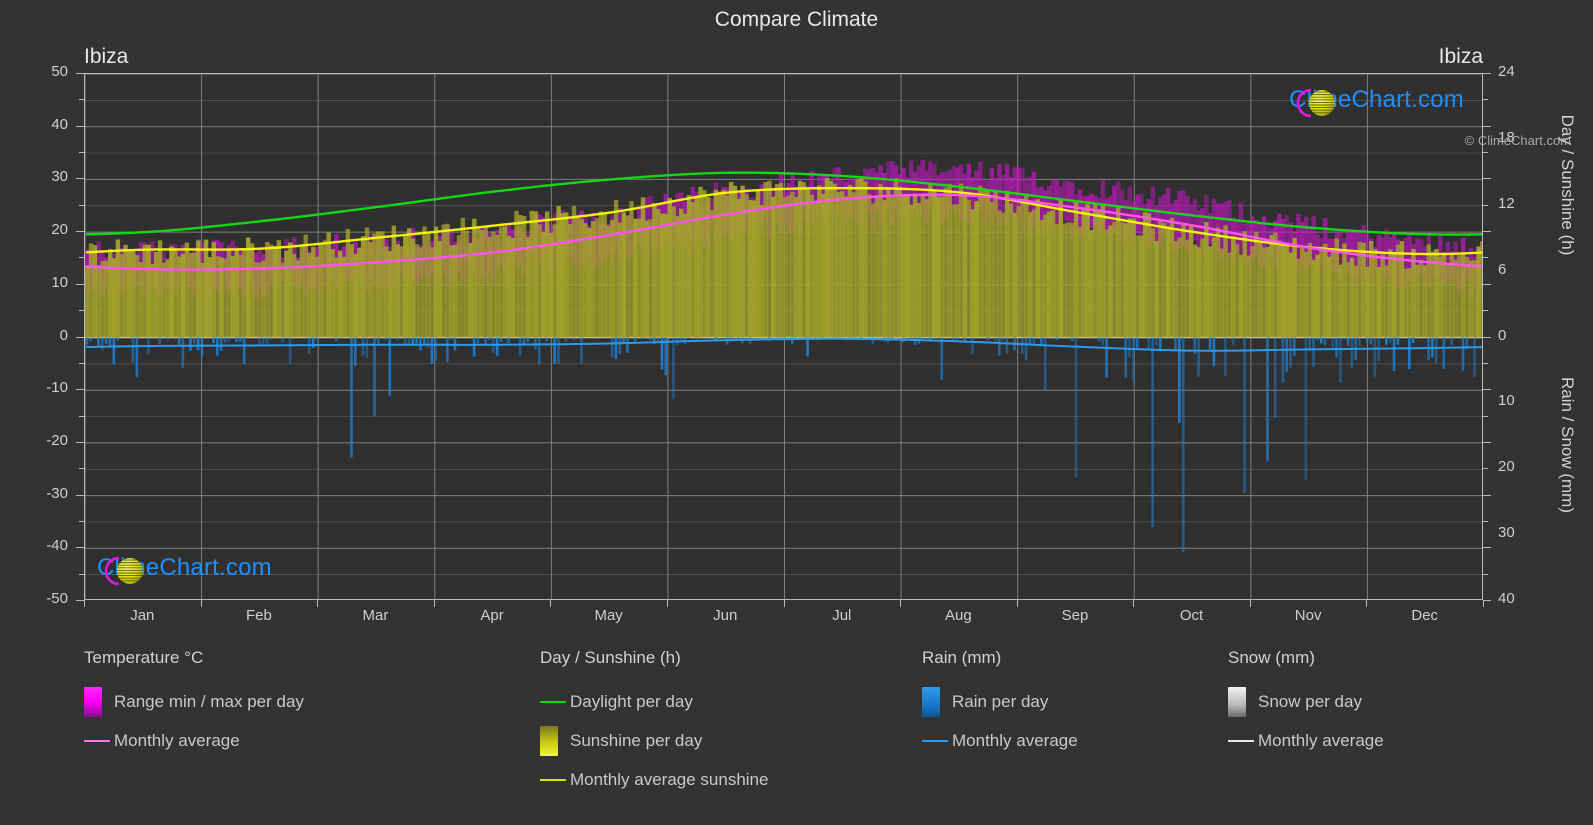  Describe the element at coordinates (725, 615) in the screenshot. I see `x-axis-tick-label: Jun` at that location.